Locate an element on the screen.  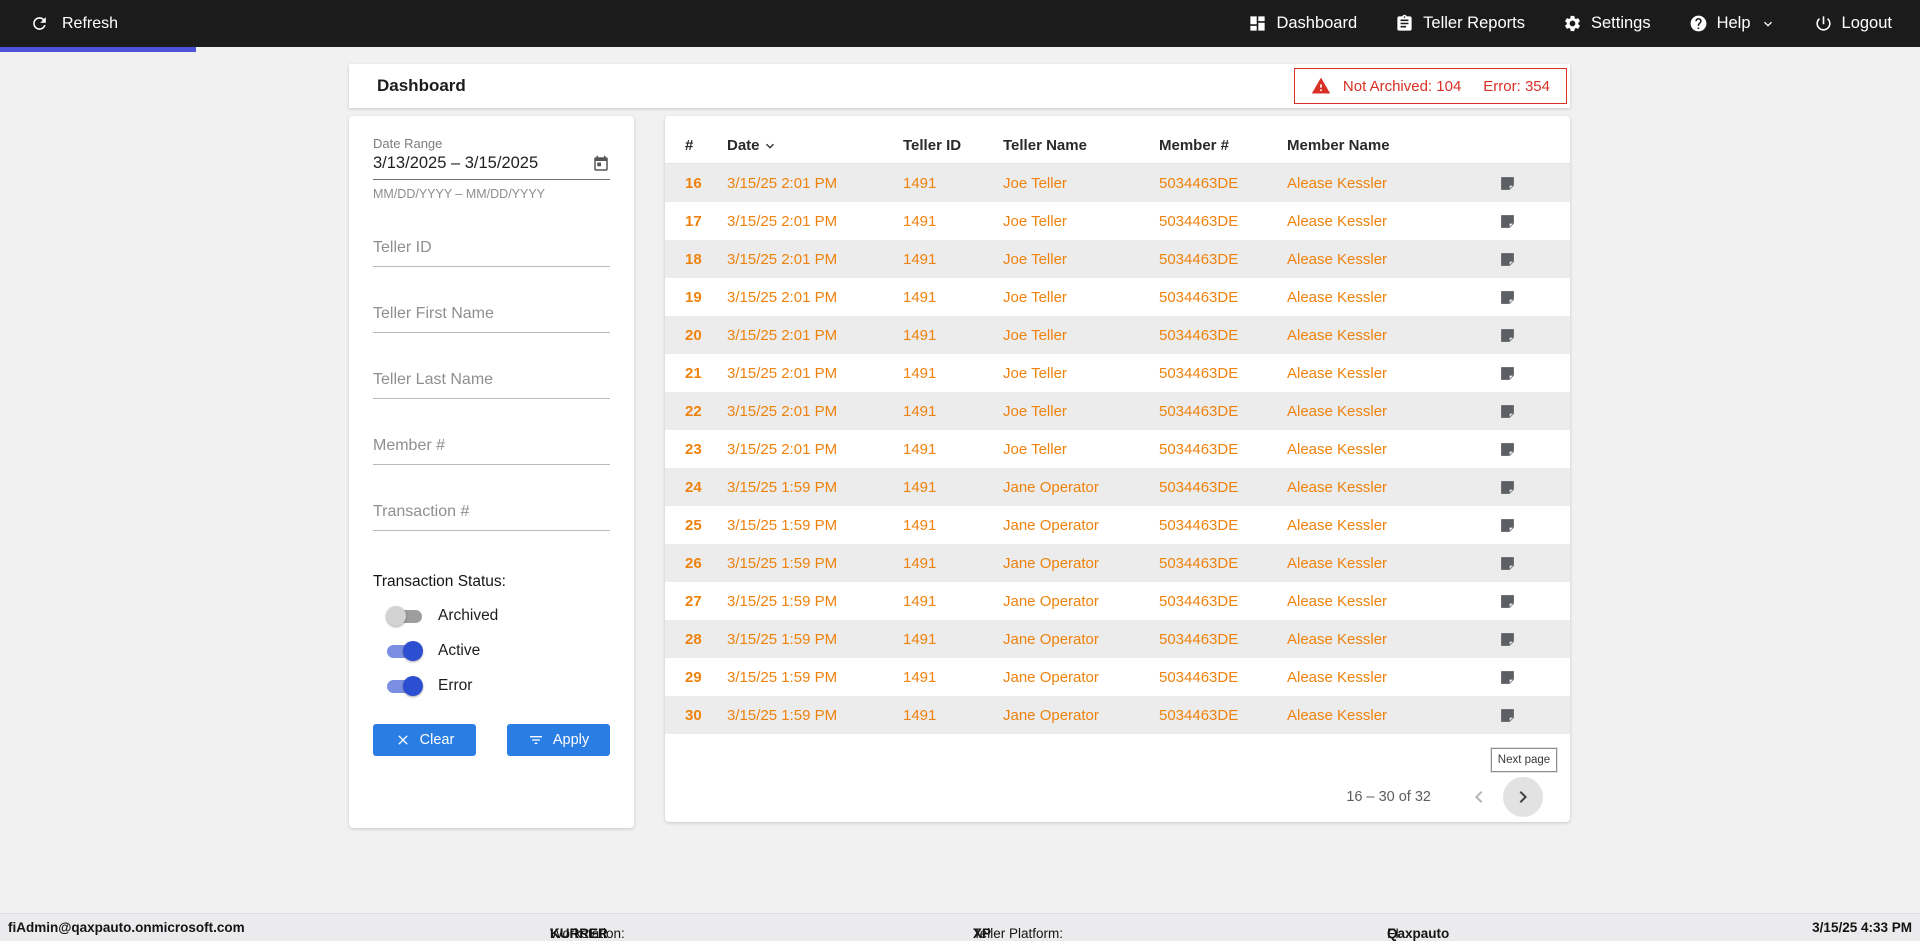
active-toggle is located at coordinates (404, 651).